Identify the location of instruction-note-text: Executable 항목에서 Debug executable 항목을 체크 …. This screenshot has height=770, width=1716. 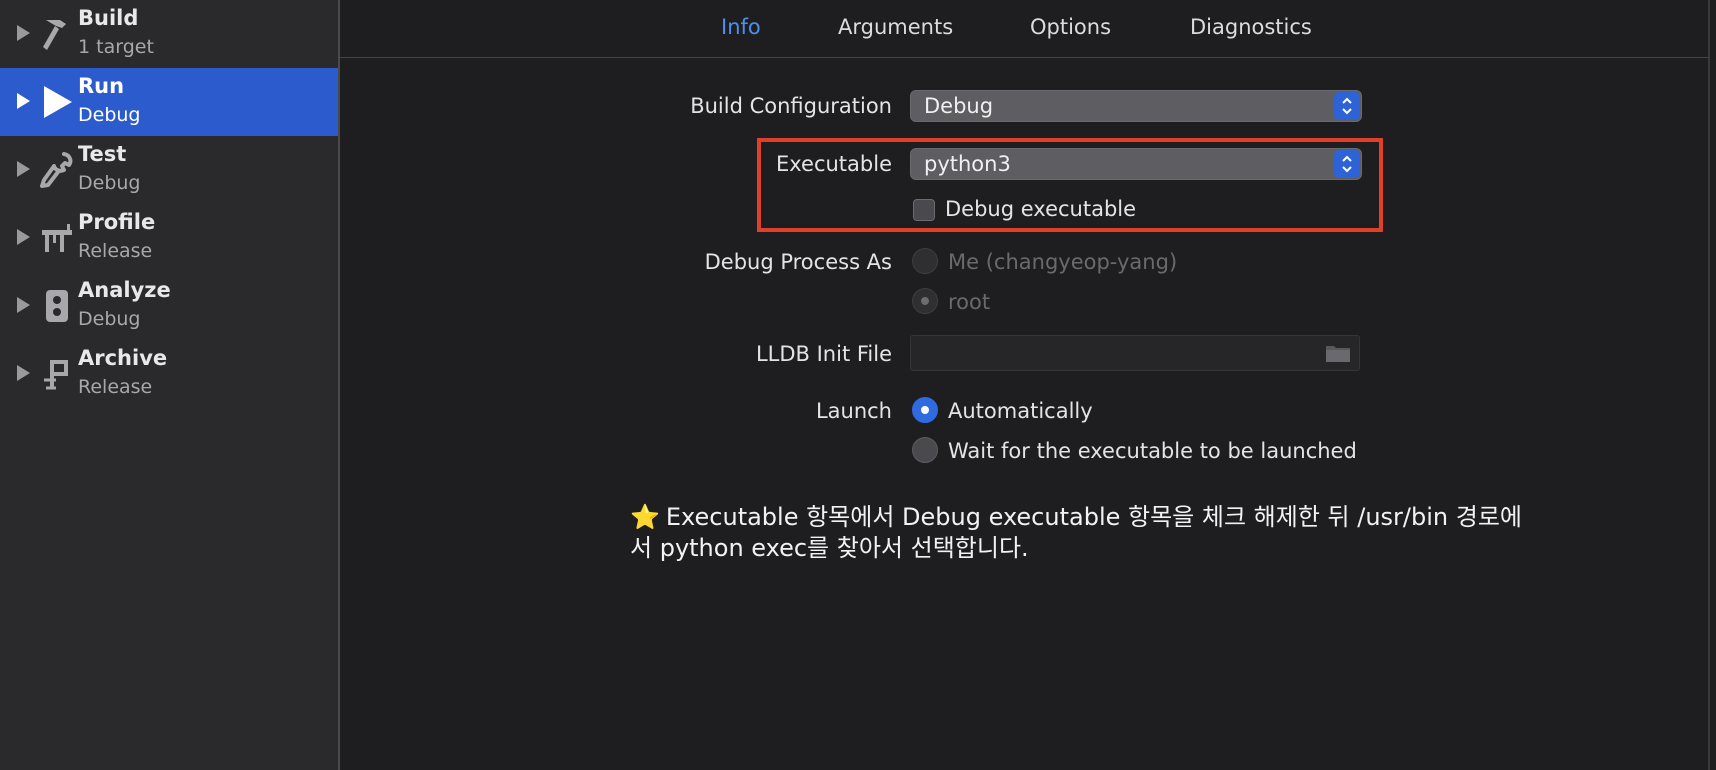
(1076, 532).